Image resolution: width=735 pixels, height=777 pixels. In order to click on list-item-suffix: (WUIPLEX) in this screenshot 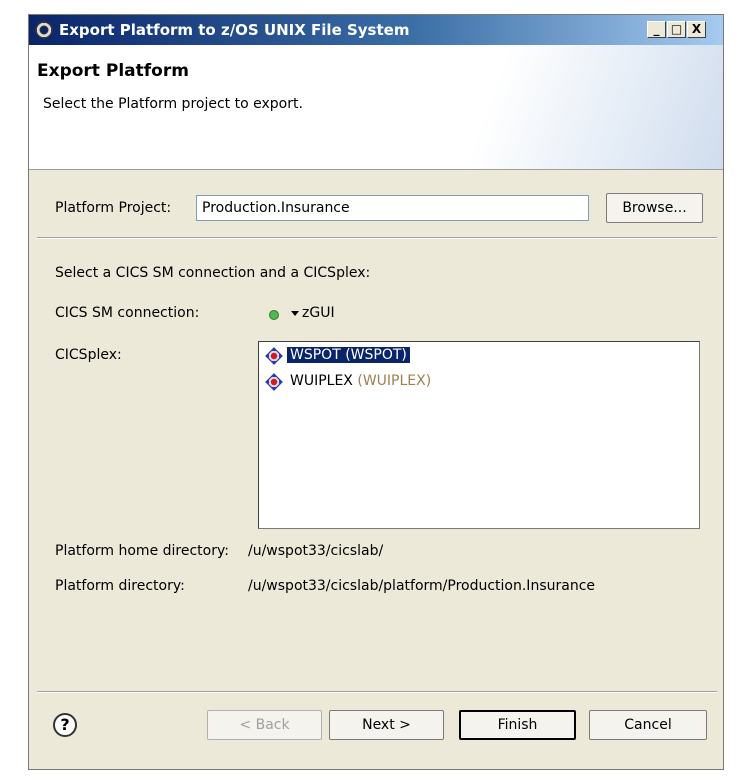, I will do `click(394, 381)`.